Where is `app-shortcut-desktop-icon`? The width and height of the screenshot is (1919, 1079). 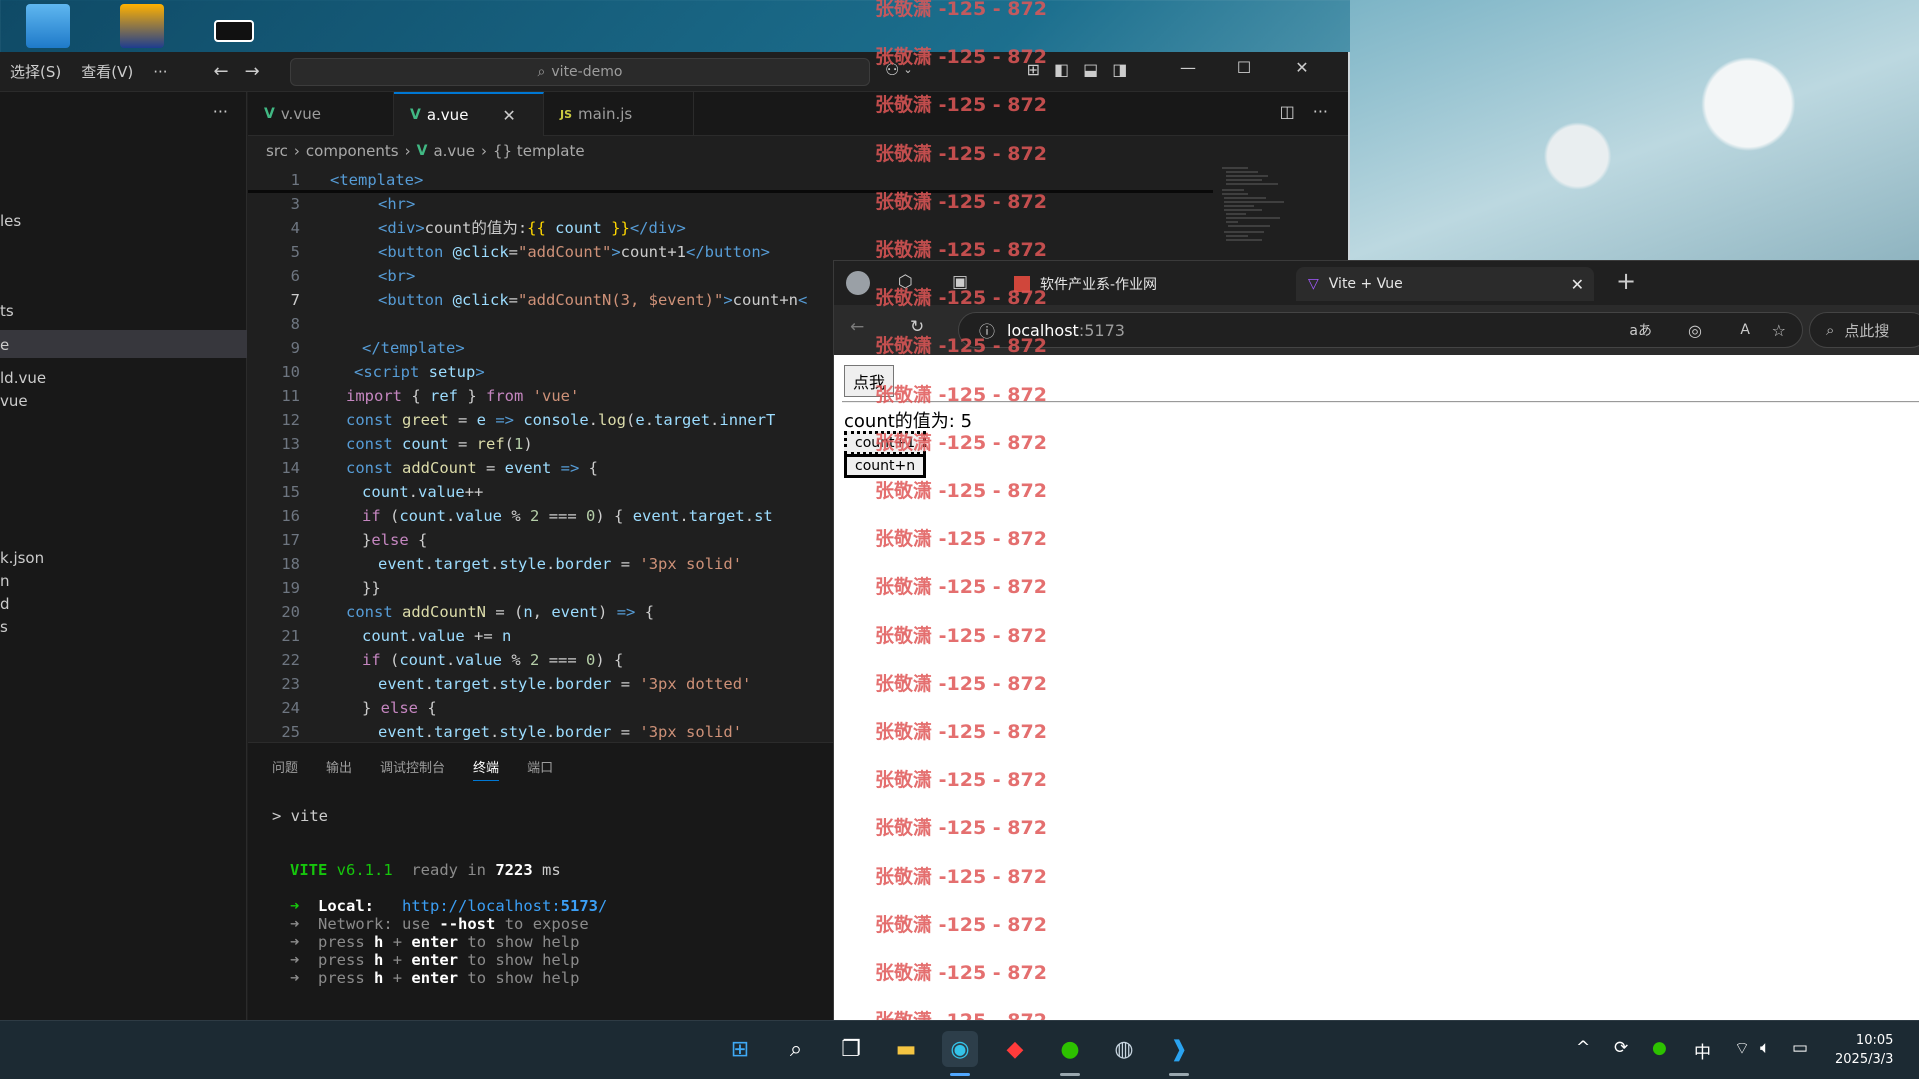 app-shortcut-desktop-icon is located at coordinates (234, 31).